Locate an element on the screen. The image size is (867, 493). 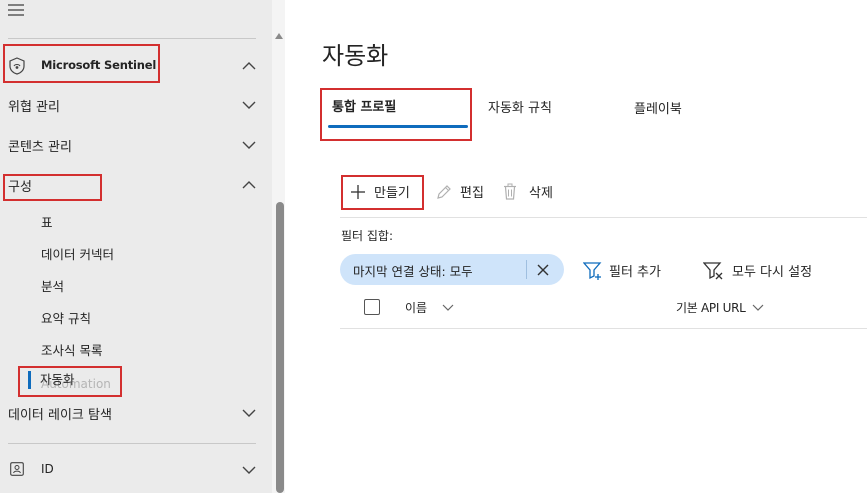
add-filter-button: 필터 추가 is located at coordinates (628, 271).